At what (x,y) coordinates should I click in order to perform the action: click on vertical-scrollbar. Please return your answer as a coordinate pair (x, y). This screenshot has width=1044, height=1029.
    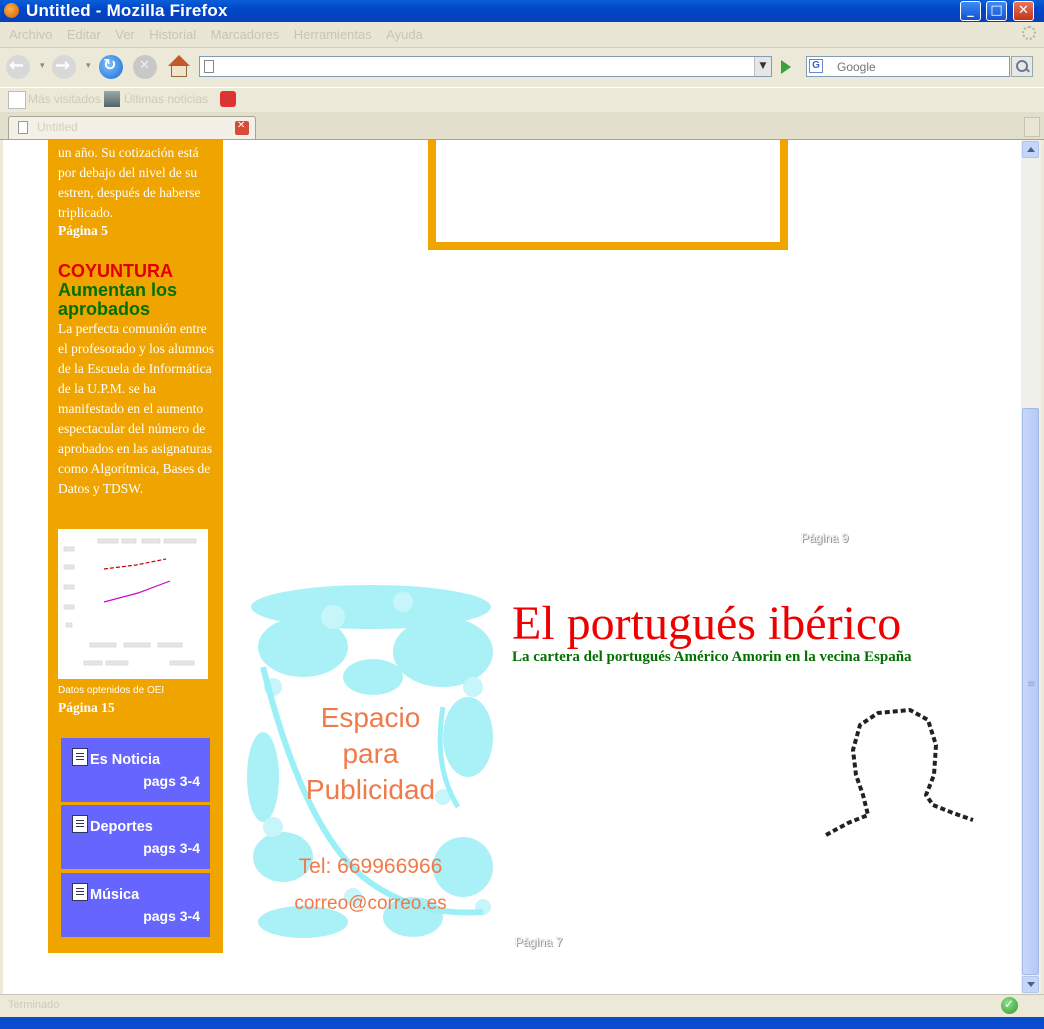
    Looking at the image, I should click on (1031, 567).